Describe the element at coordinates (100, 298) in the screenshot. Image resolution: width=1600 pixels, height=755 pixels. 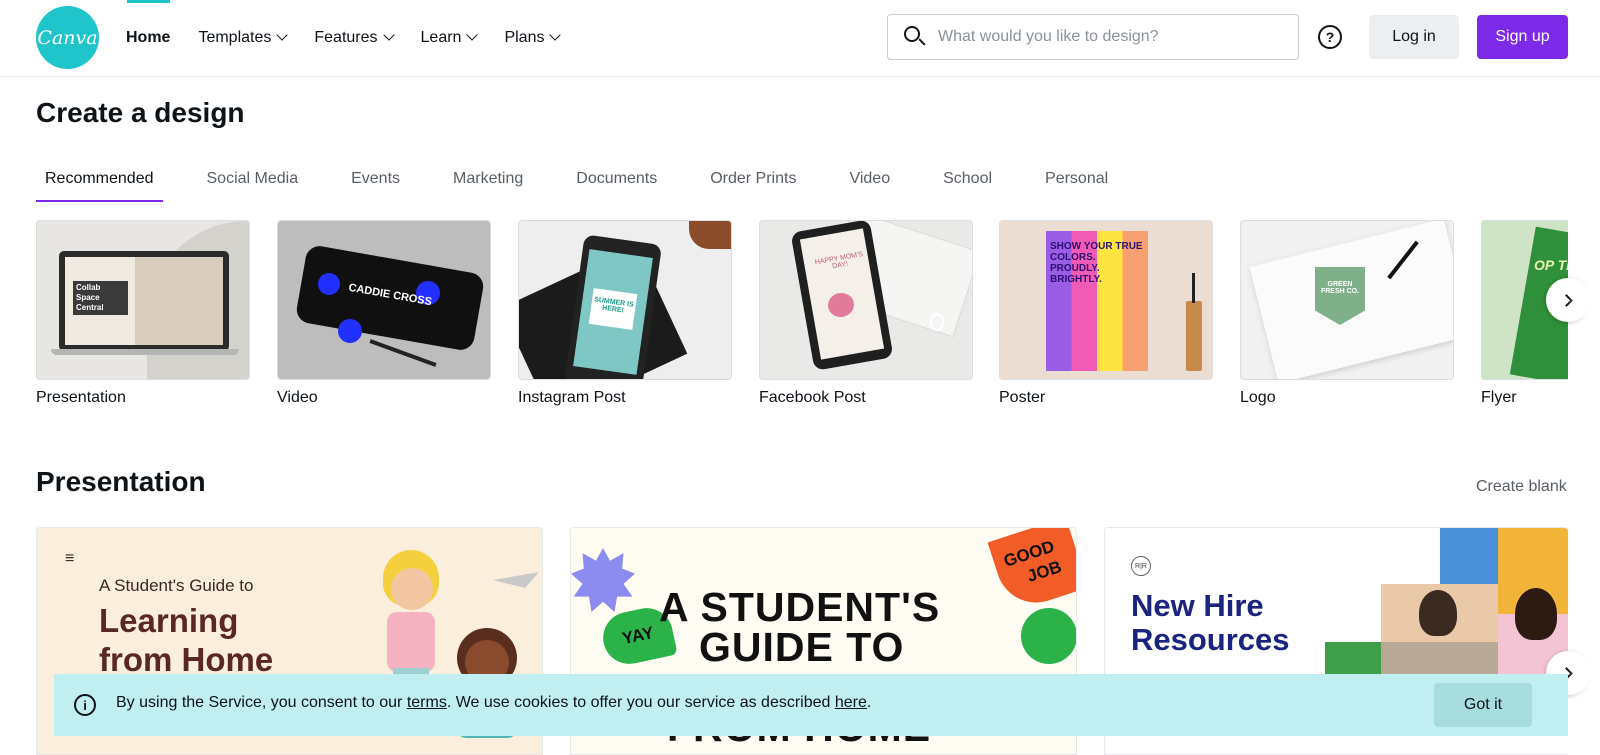
I see `presentation-thumb-text: Collab Space Central` at that location.